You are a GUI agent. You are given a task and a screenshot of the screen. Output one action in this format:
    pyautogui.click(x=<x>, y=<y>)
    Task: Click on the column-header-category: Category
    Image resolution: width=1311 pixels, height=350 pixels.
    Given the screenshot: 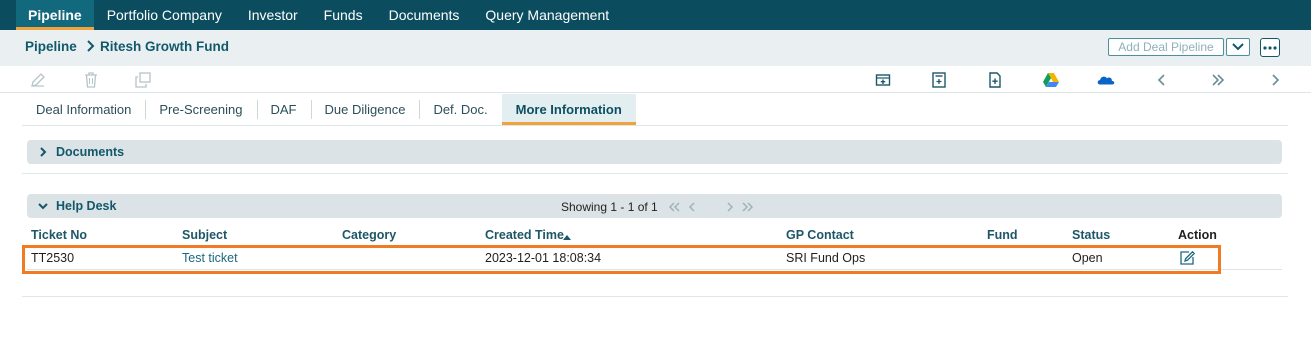 What is the action you would take?
    pyautogui.click(x=369, y=235)
    